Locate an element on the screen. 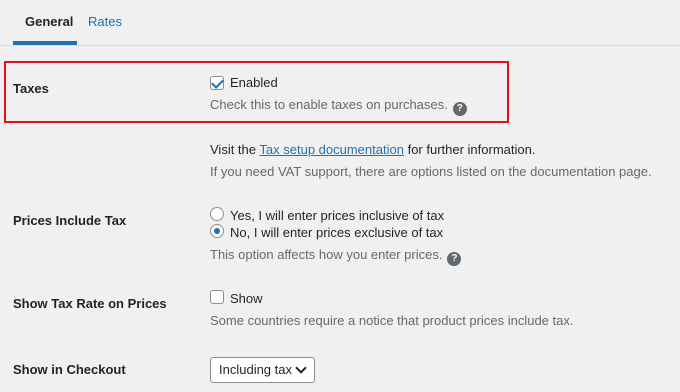 The image size is (680, 392). taxes-enabled-checkbox is located at coordinates (217, 83).